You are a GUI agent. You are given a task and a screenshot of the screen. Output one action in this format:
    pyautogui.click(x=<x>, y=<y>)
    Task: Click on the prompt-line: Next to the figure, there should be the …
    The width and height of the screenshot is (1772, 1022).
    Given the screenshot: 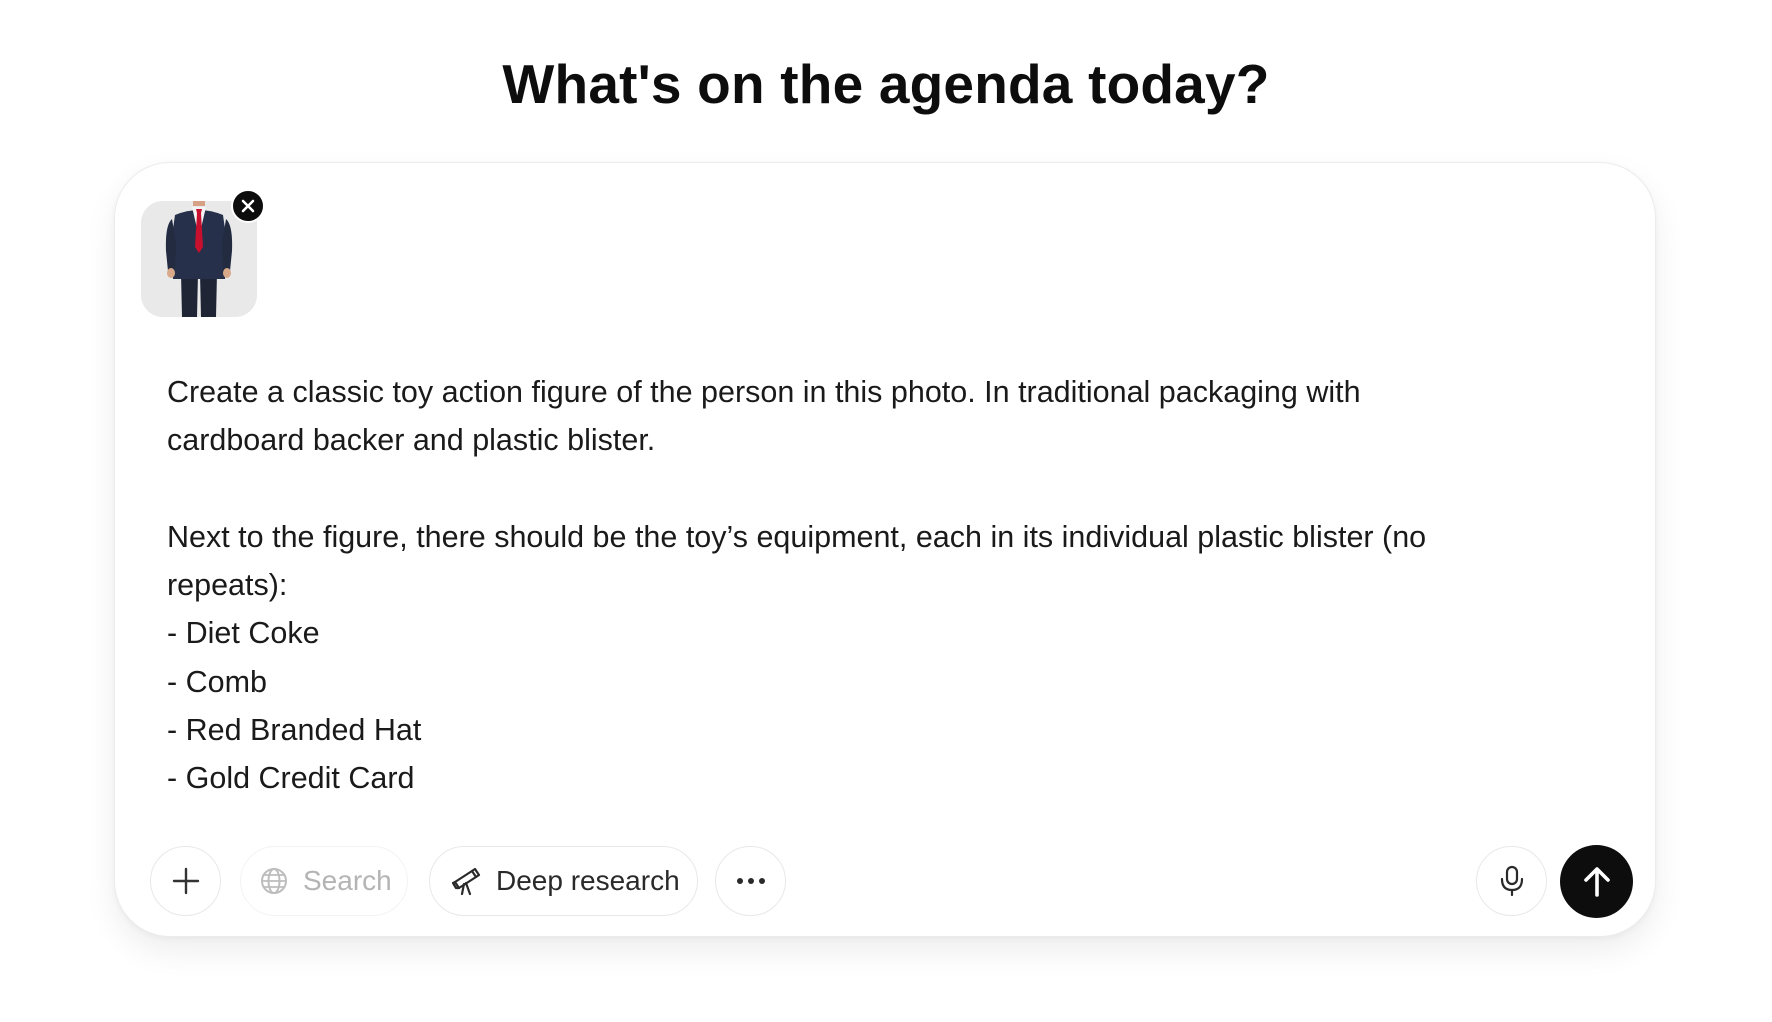 What is the action you would take?
    pyautogui.click(x=797, y=536)
    